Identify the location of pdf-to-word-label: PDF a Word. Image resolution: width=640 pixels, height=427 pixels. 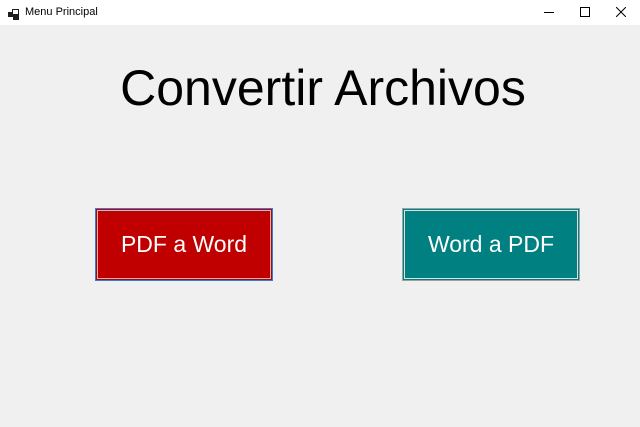
(184, 244).